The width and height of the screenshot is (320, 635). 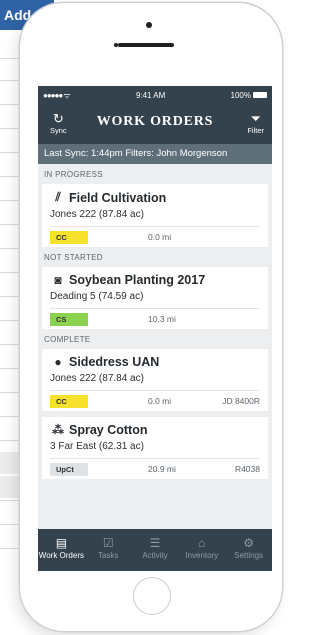 I want to click on activity-list-icon: ☰, so click(x=155, y=543).